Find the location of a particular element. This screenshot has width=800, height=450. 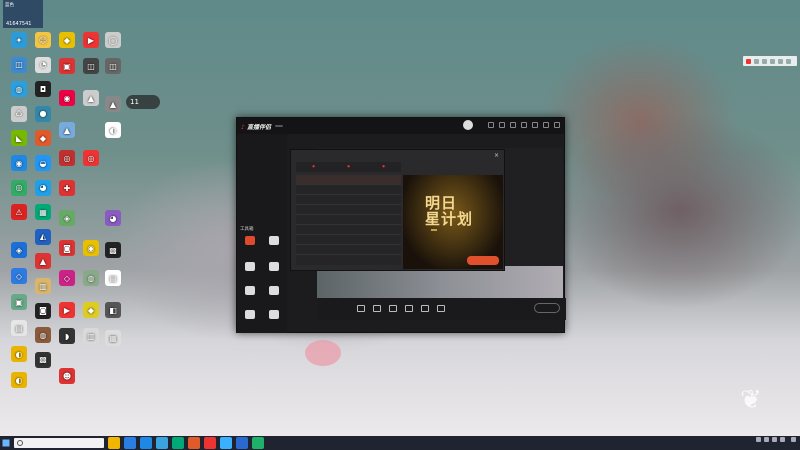

bottom-button-icon is located at coordinates (425, 308).